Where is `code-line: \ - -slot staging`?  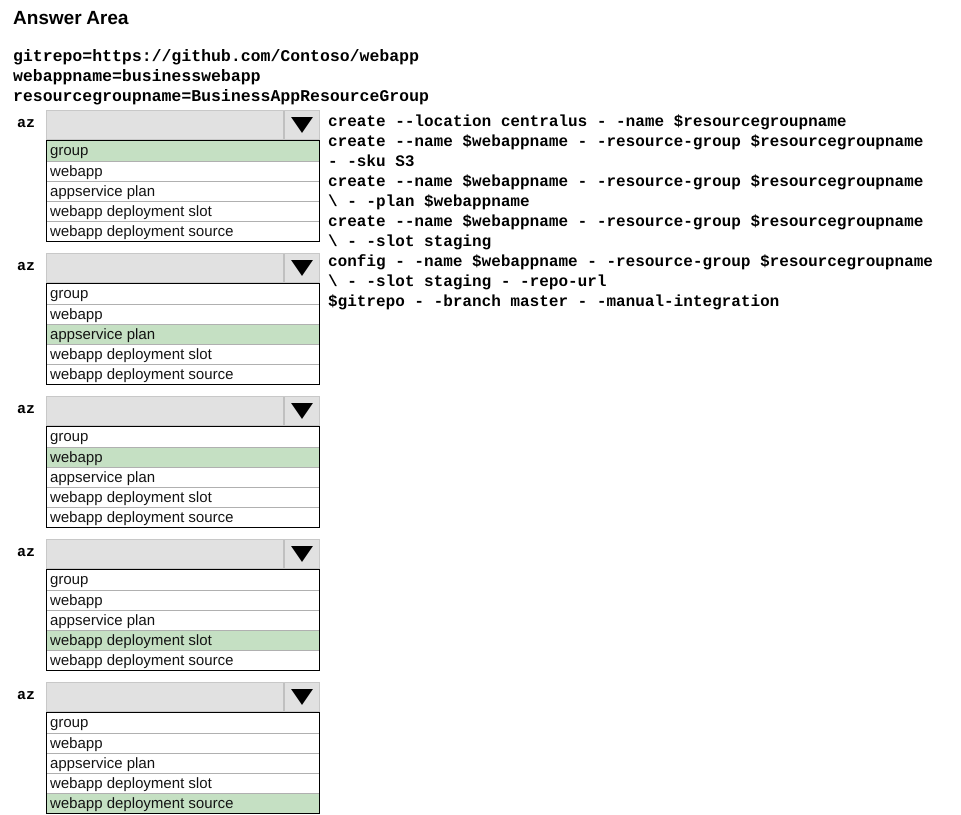 code-line: \ - -slot staging is located at coordinates (410, 242).